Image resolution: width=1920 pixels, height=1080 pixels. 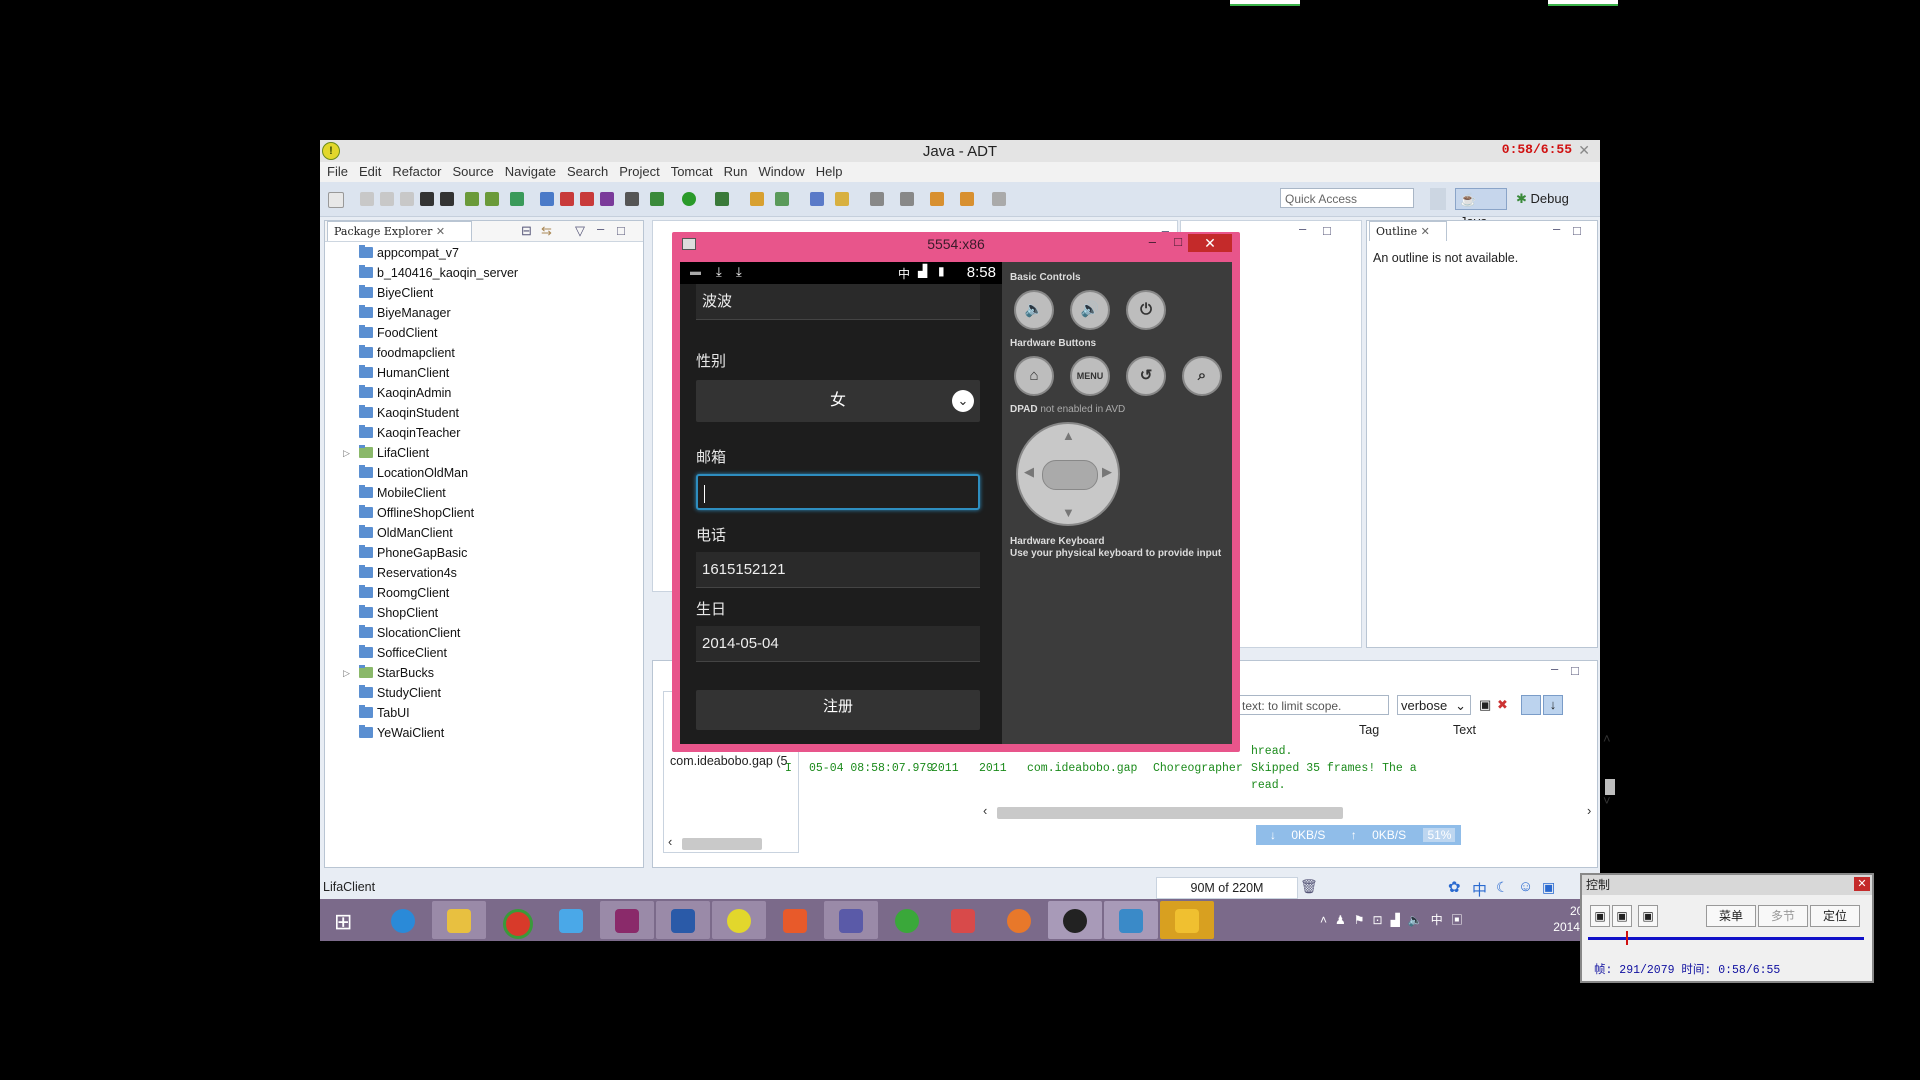 What do you see at coordinates (1313, 705) in the screenshot?
I see `logcat-filter-input: text: to limit scope.` at bounding box center [1313, 705].